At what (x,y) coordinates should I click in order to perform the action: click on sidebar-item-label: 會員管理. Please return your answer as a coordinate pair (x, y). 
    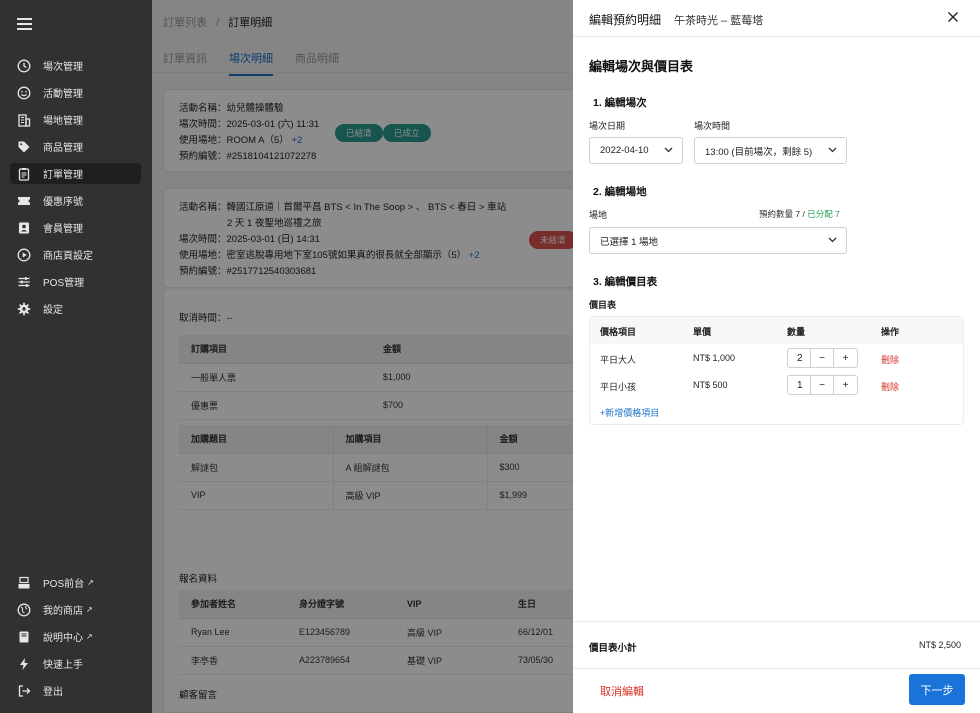
    Looking at the image, I should click on (63, 229).